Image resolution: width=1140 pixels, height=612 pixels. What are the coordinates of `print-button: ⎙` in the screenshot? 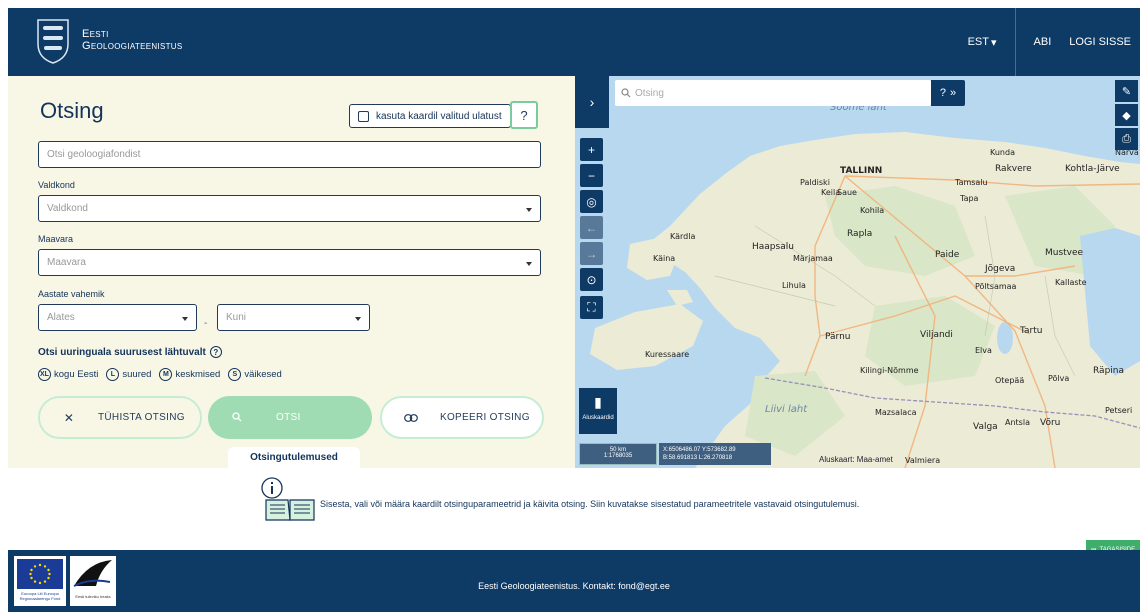 It's located at (1126, 139).